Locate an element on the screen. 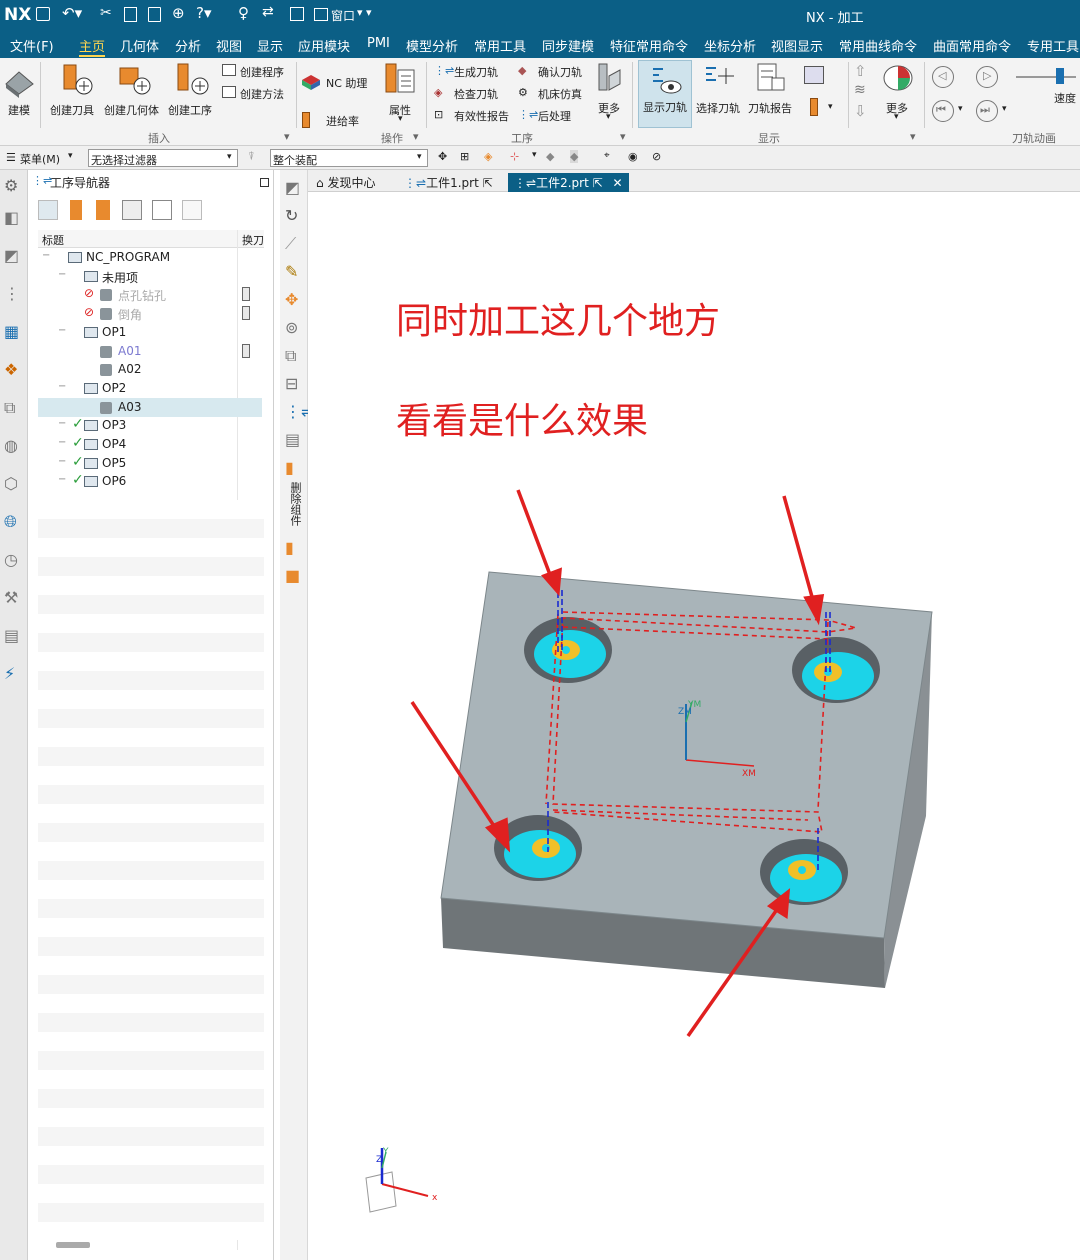 This screenshot has width=1080, height=1260. menu-geometry: 几何体 is located at coordinates (139, 45).